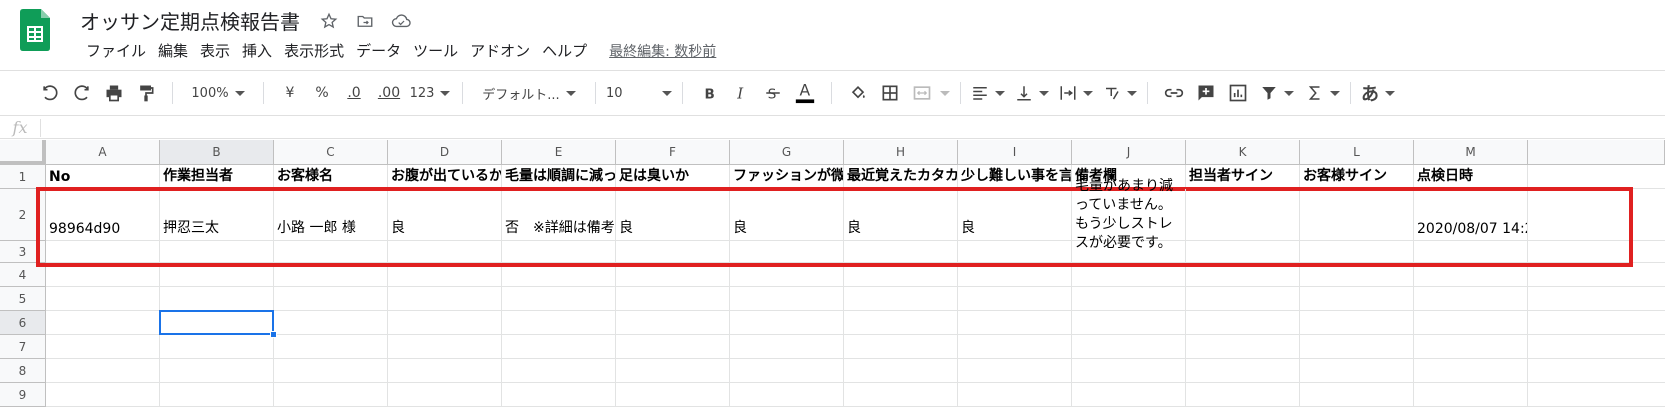 The height and width of the screenshot is (418, 1665). Describe the element at coordinates (1015, 395) in the screenshot. I see `cell-i9` at that location.